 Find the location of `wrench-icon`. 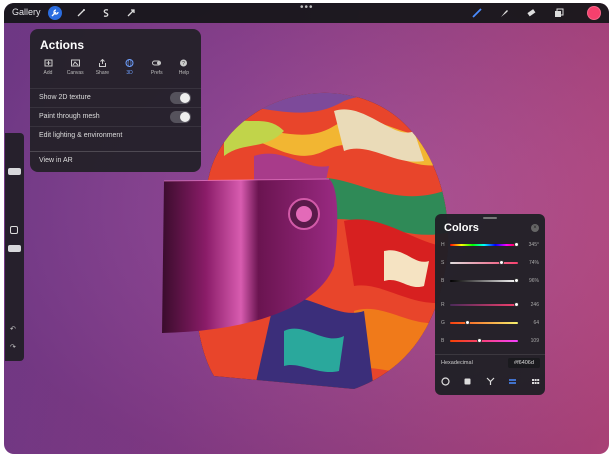

wrench-icon is located at coordinates (55, 13).